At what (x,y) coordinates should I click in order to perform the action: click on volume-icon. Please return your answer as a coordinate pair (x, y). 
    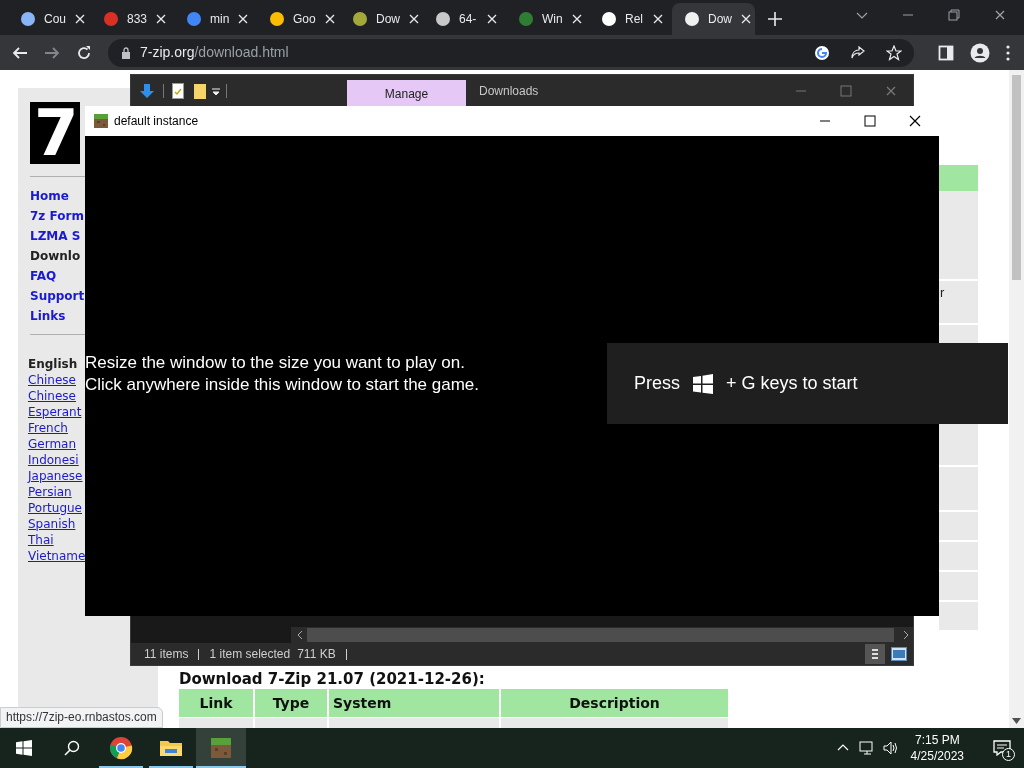
    Looking at the image, I should click on (890, 748).